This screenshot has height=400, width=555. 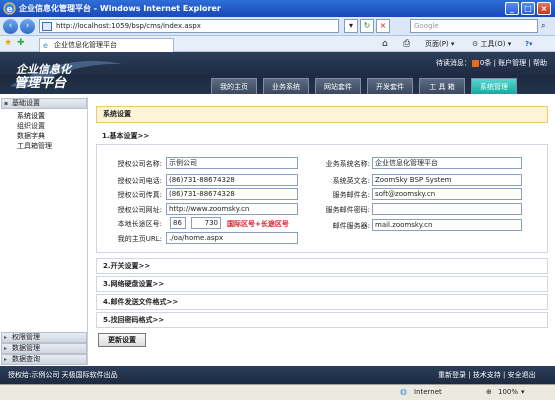 What do you see at coordinates (475, 63) in the screenshot?
I see `message-badge-icon` at bounding box center [475, 63].